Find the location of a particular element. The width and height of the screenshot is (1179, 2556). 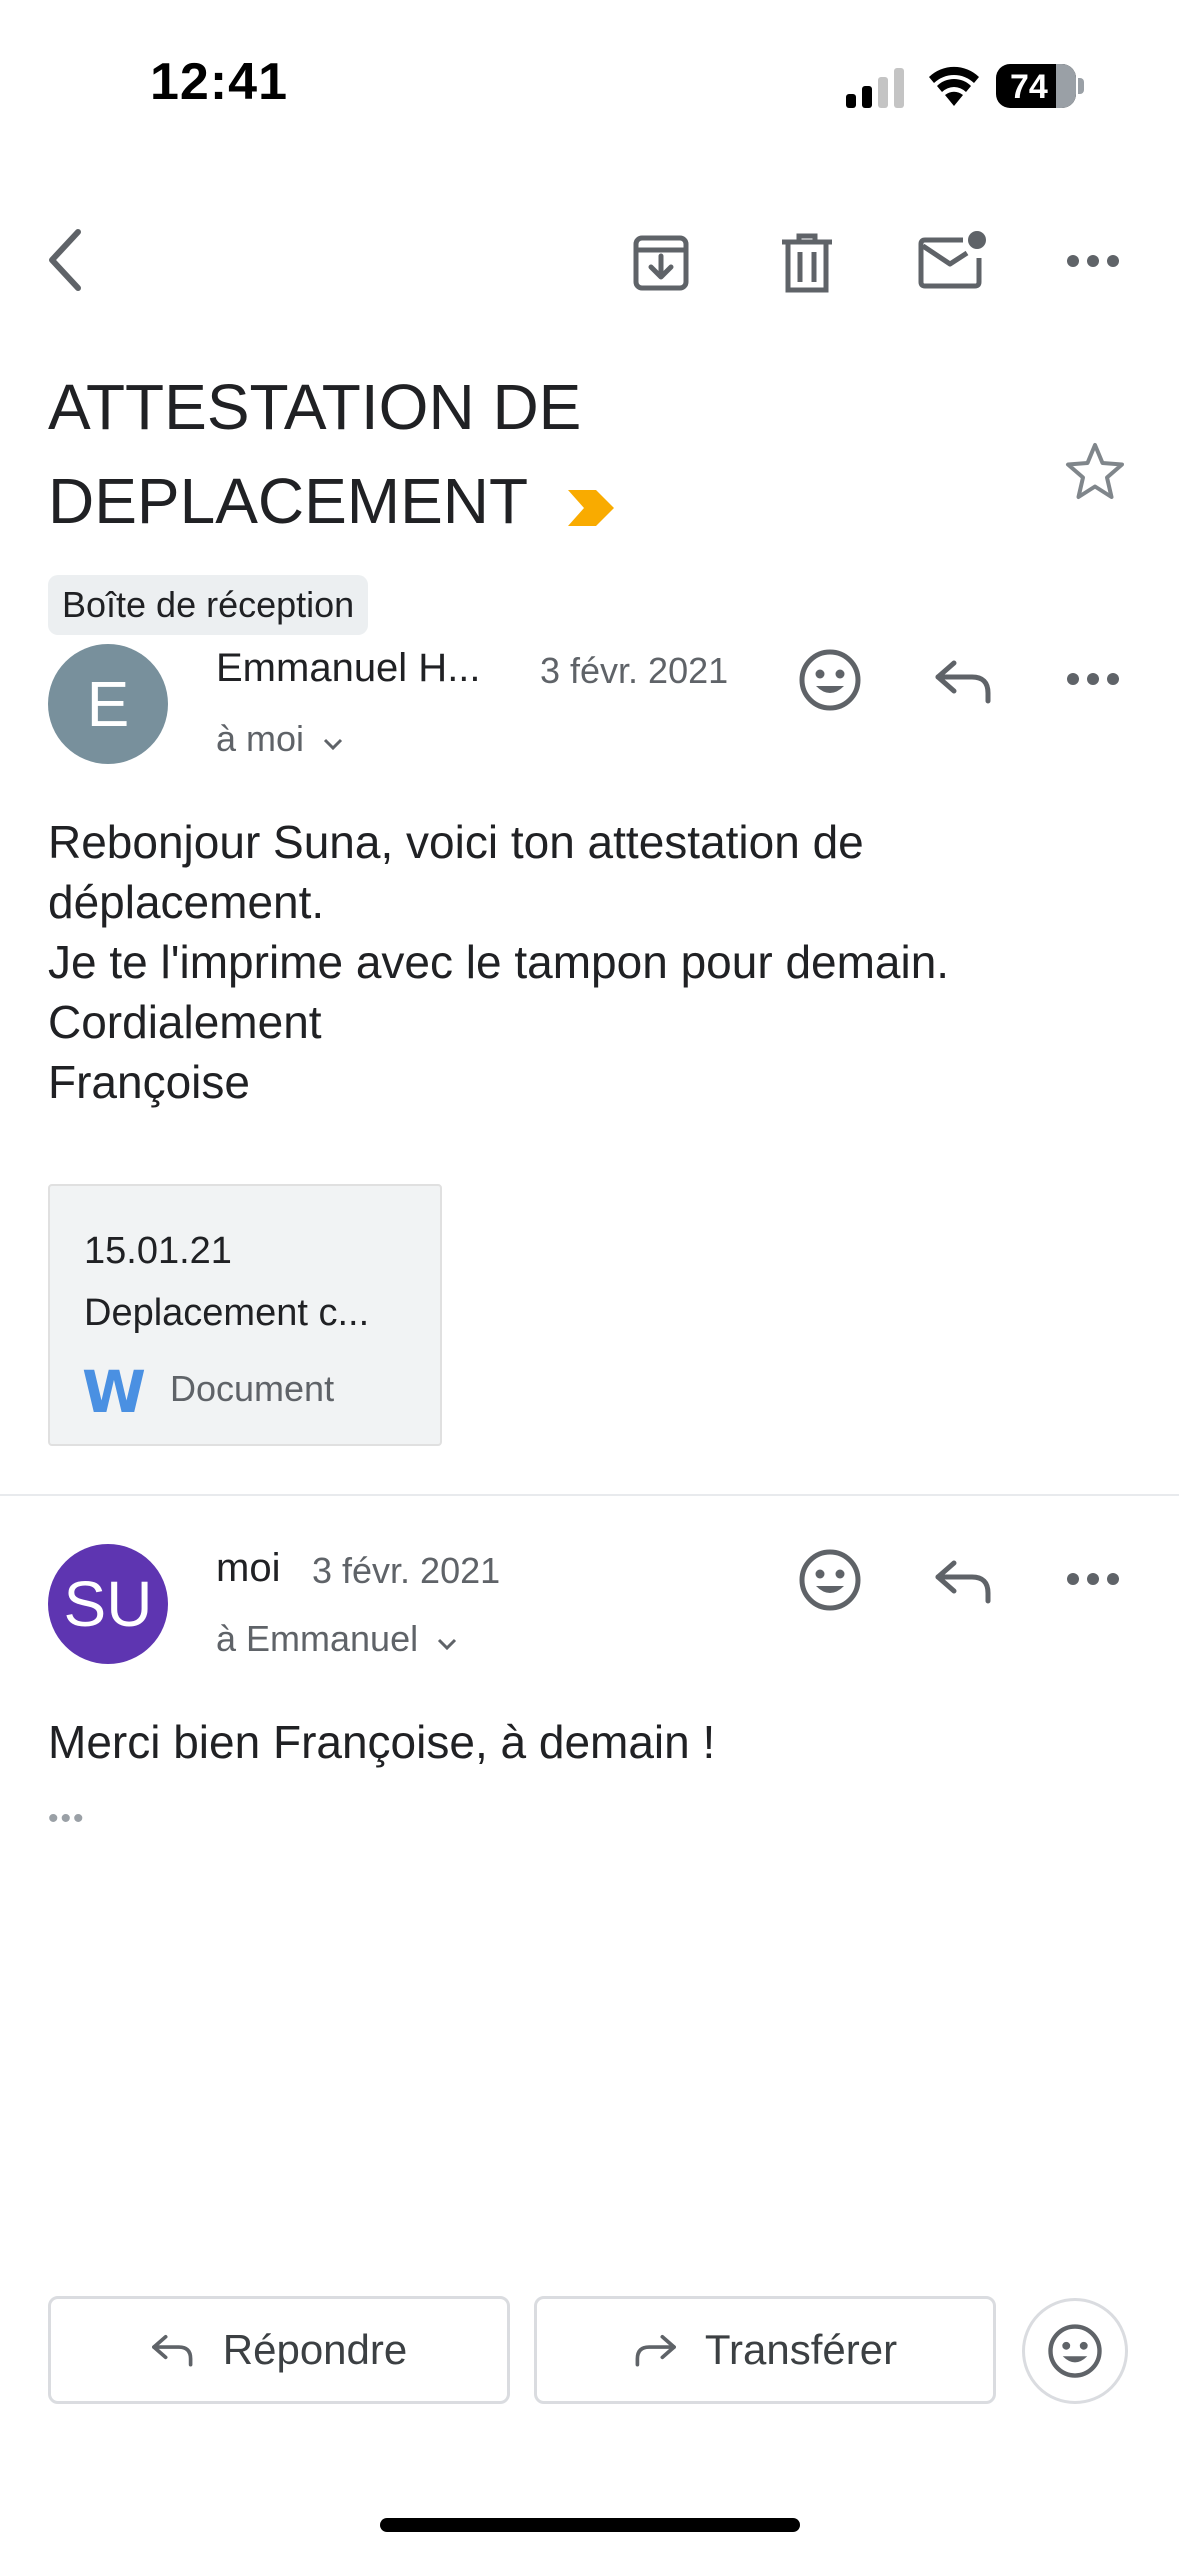

subject-line-2: DEPLACEMENT is located at coordinates (288, 501).